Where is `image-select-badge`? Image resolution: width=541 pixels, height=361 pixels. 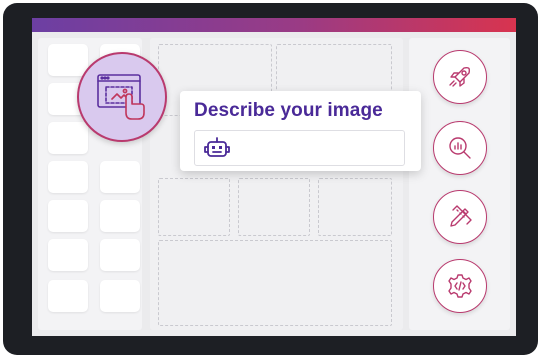
image-select-badge is located at coordinates (122, 97).